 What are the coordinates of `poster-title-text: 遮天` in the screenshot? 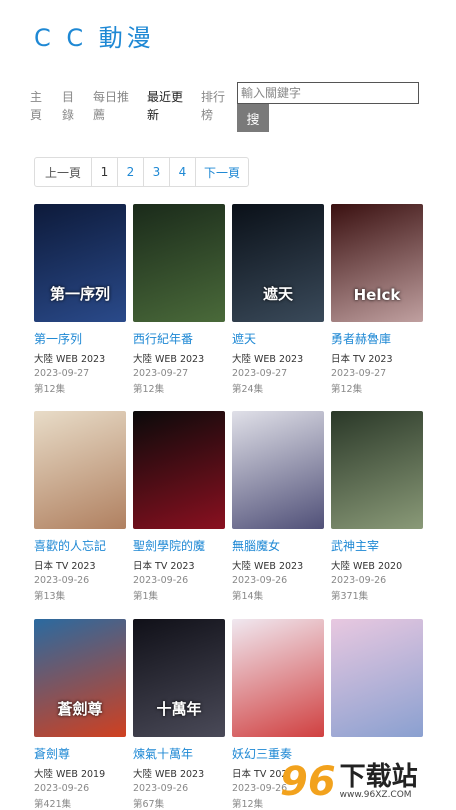 It's located at (277, 294).